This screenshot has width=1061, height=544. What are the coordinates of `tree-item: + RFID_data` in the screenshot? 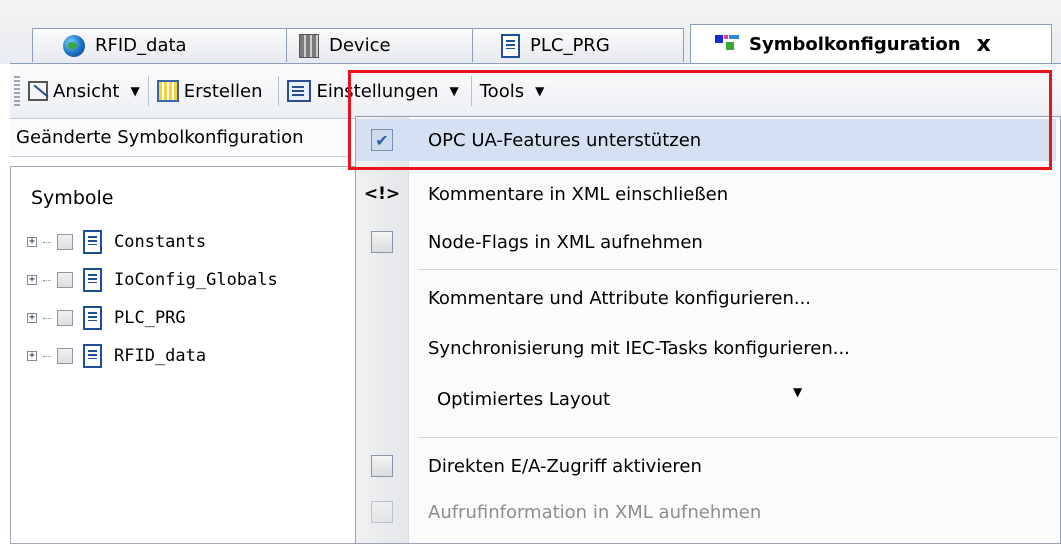 It's located at (116, 356).